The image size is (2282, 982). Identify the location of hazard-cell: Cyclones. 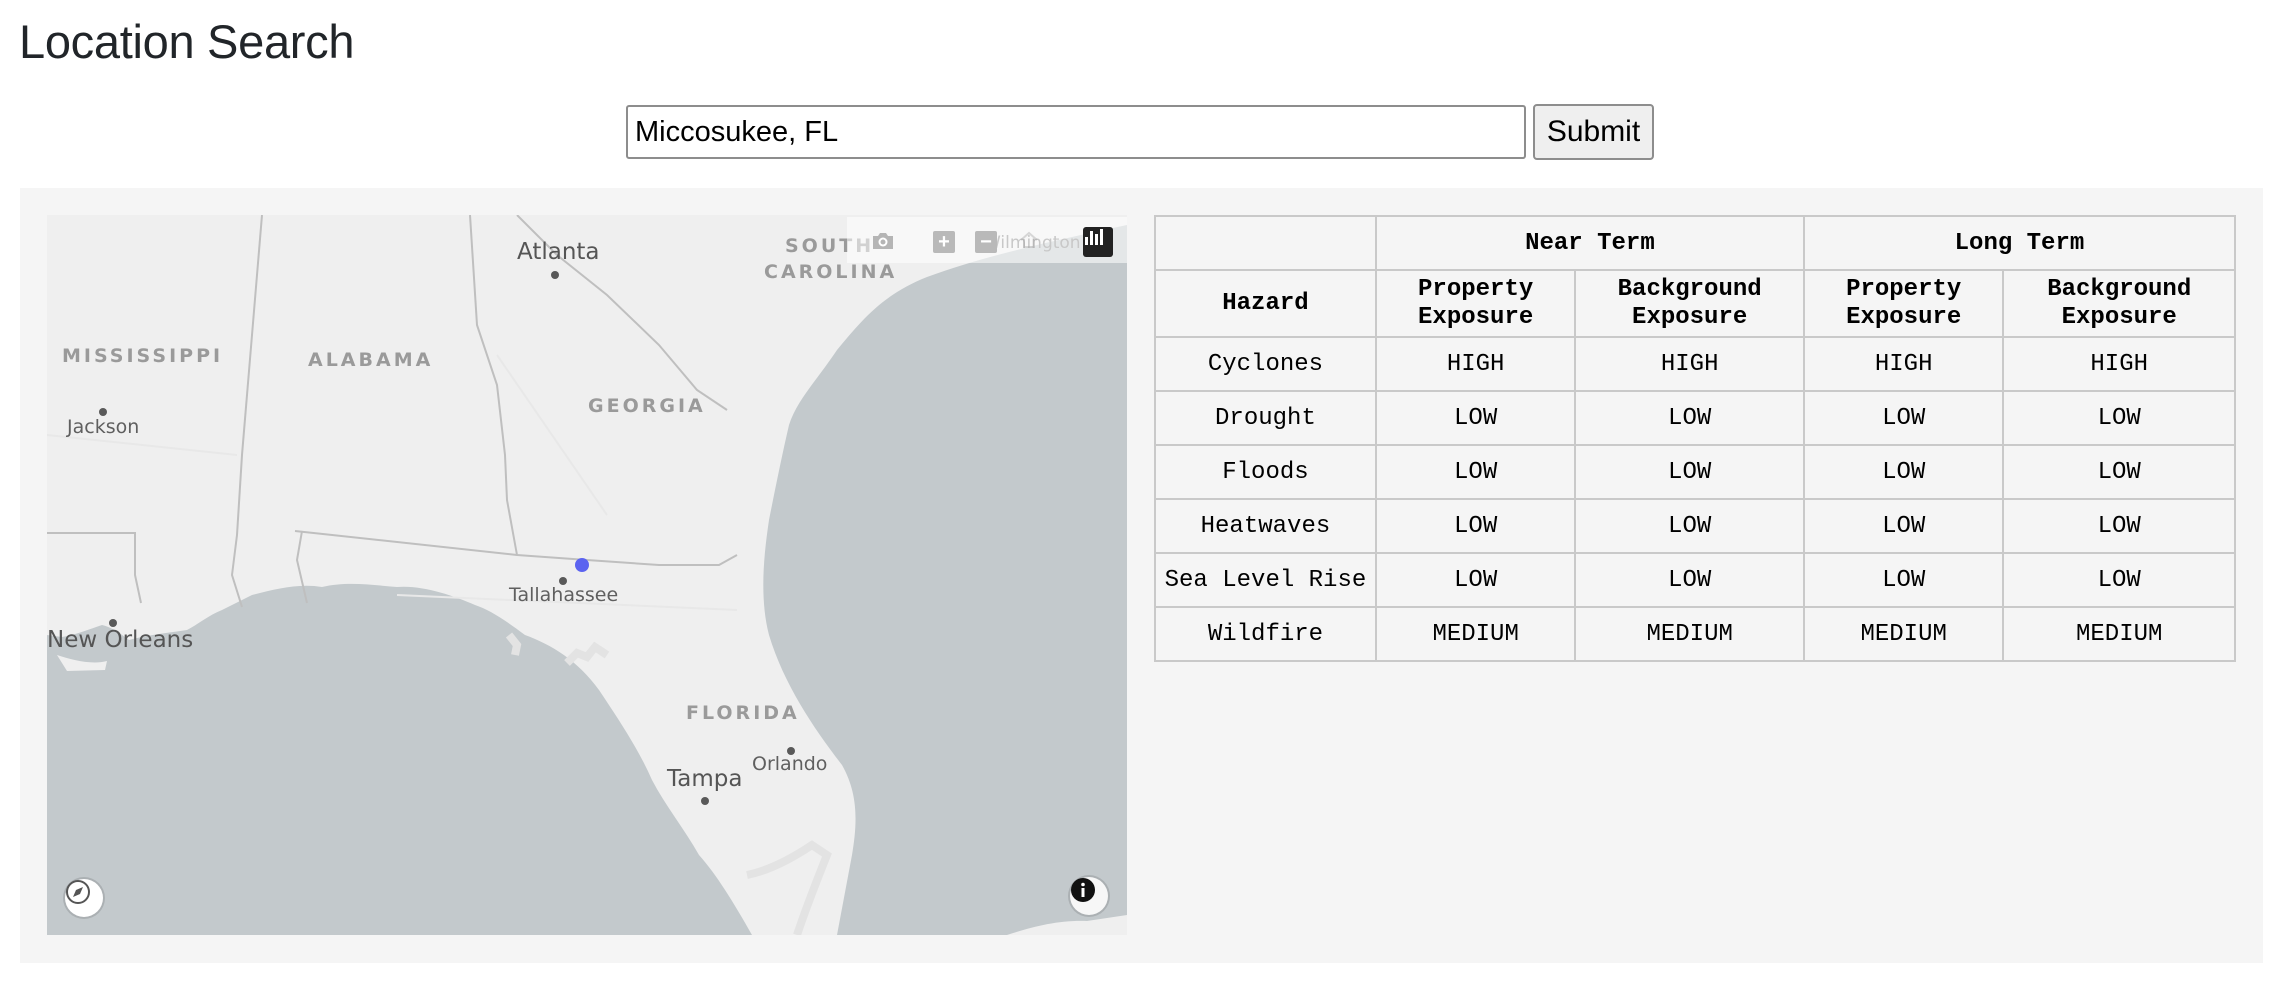
(1265, 364).